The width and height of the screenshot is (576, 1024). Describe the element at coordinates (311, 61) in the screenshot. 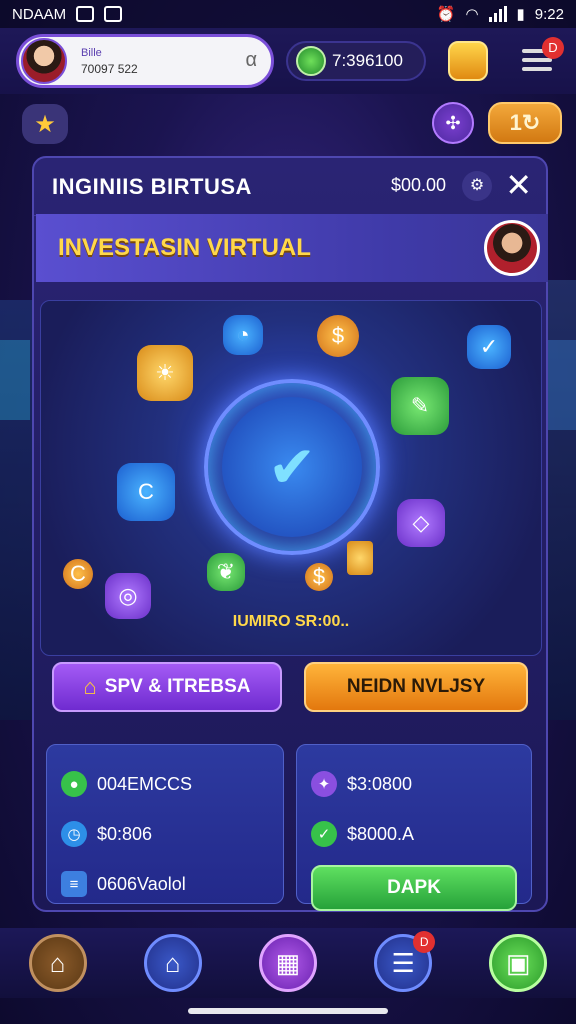

I see `gear-coin-icon` at that location.